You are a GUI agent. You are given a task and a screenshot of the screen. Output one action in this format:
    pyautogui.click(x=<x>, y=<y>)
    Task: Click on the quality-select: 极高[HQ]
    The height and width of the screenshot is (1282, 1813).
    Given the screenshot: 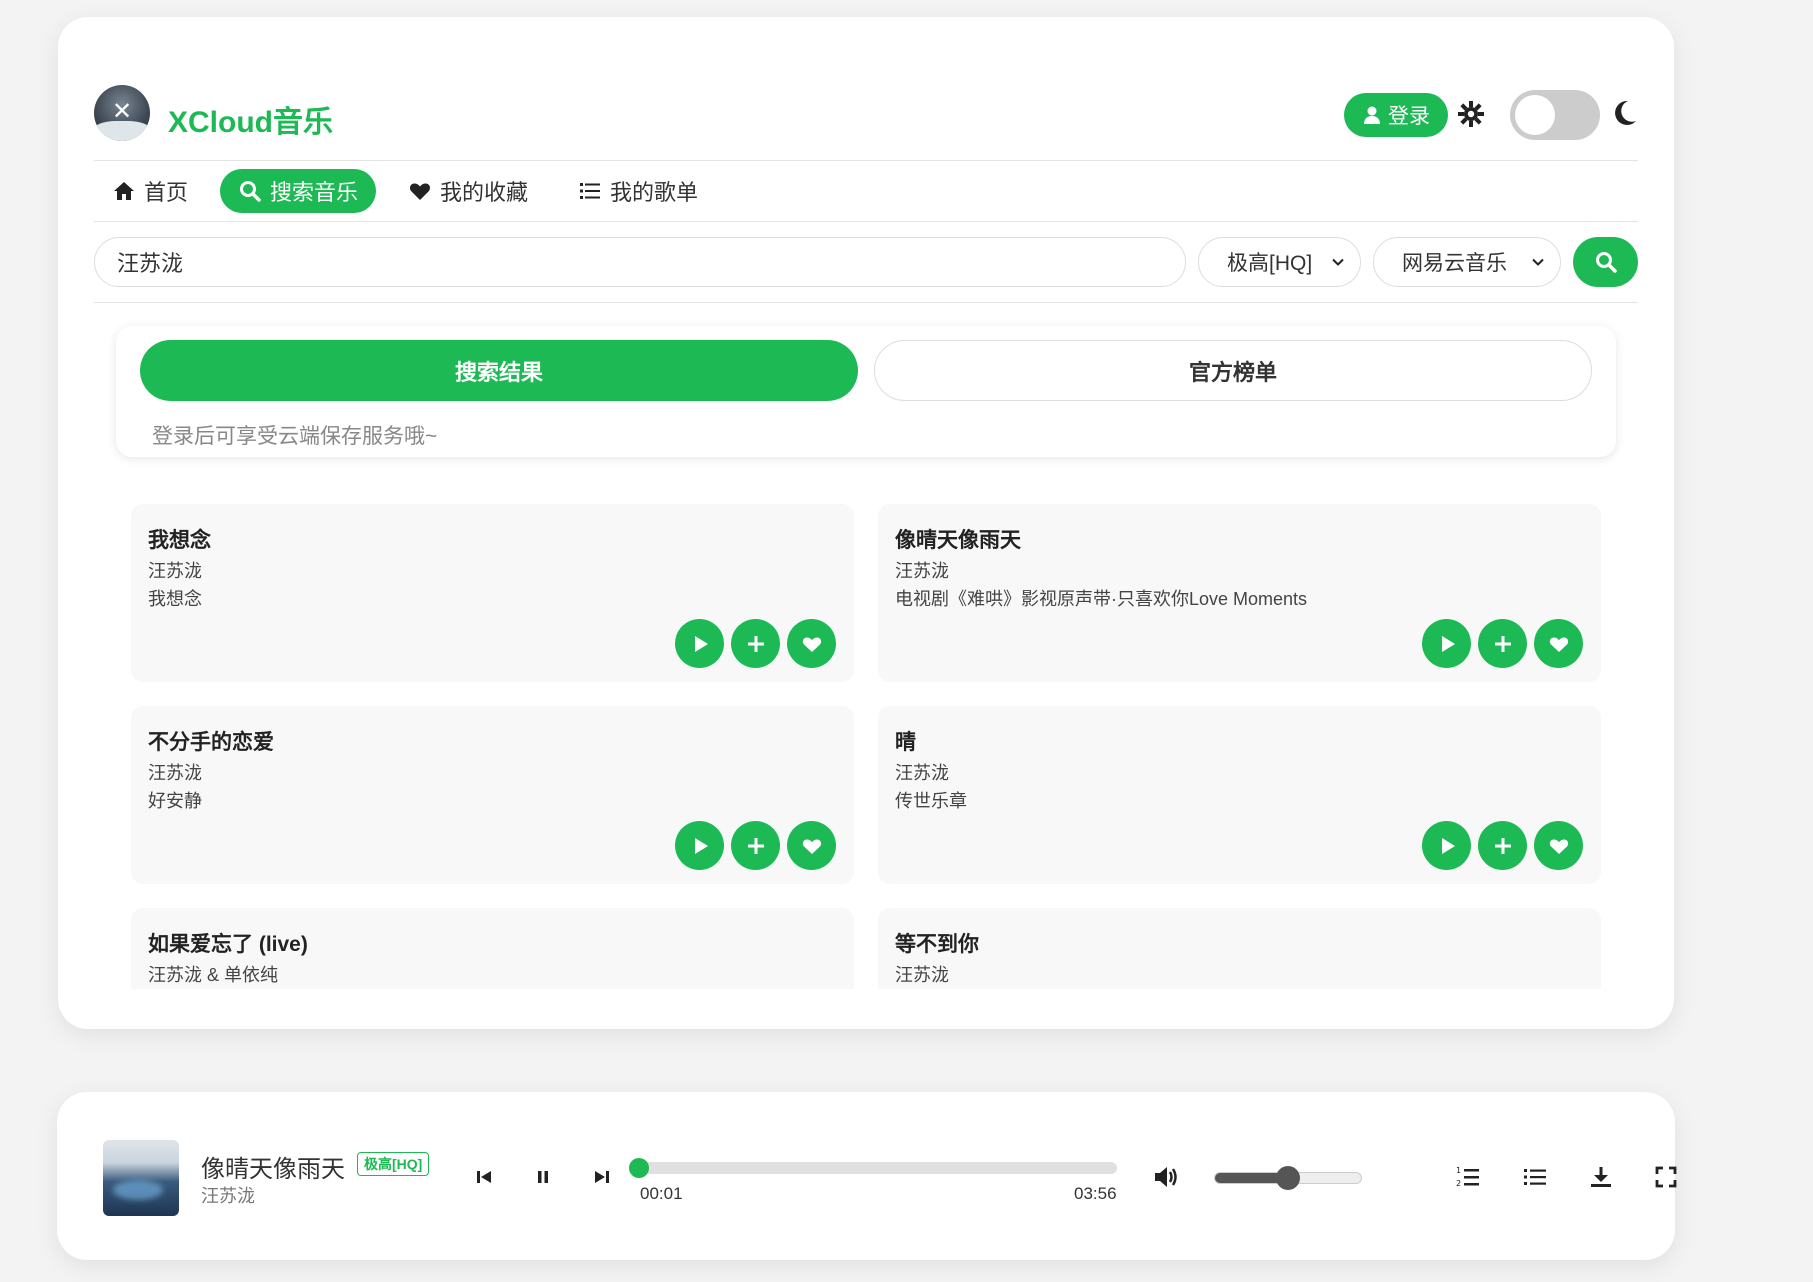 What is the action you would take?
    pyautogui.click(x=1279, y=262)
    